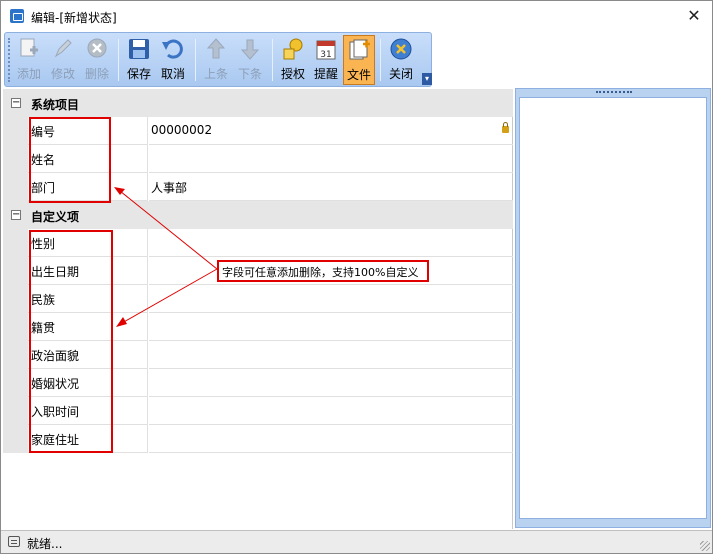 The image size is (713, 554). I want to click on cancel-button: 取消, so click(173, 60).